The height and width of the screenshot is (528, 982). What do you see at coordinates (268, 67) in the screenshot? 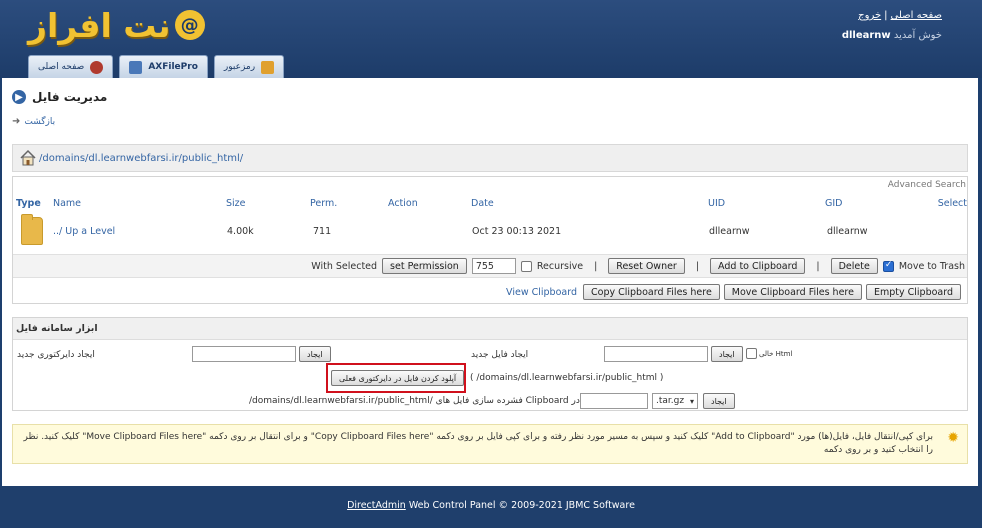
I see `password-icon` at bounding box center [268, 67].